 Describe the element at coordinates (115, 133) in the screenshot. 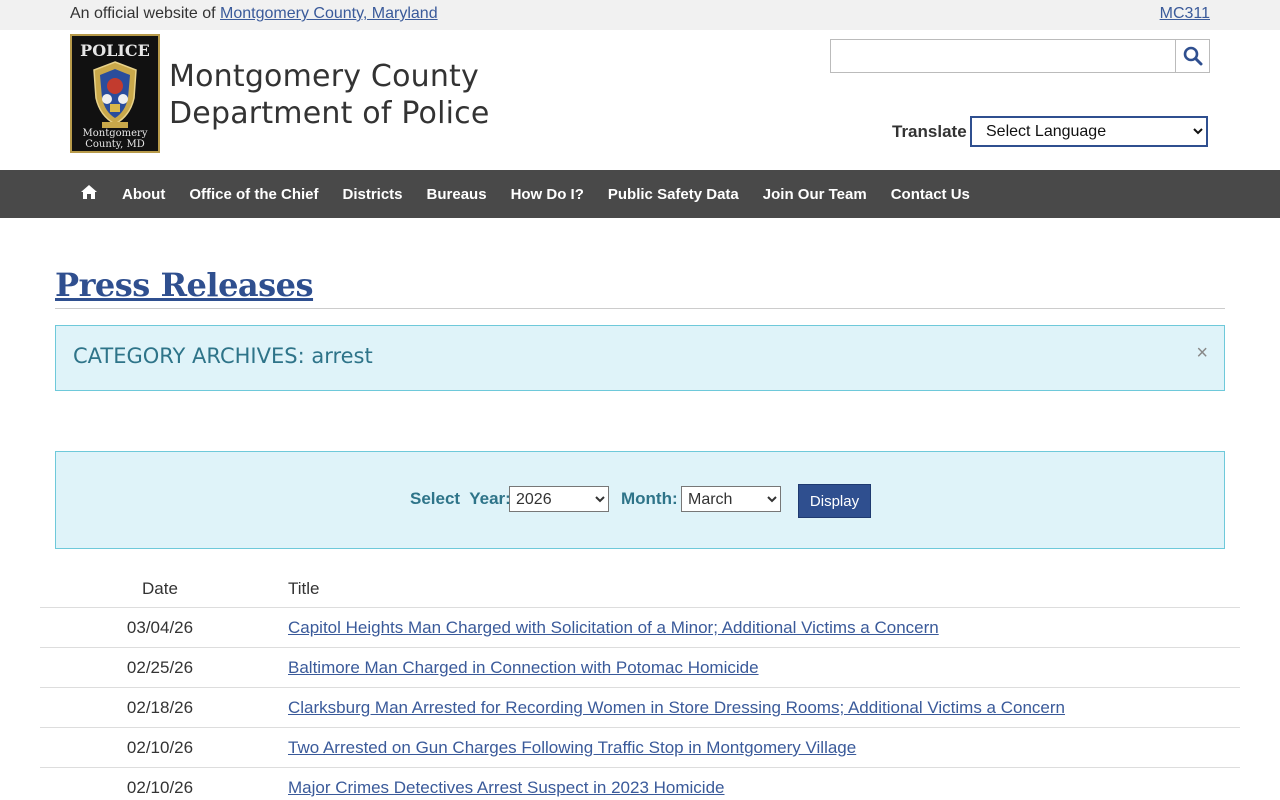

I see `logo-bottom-line1: Montgomery` at that location.